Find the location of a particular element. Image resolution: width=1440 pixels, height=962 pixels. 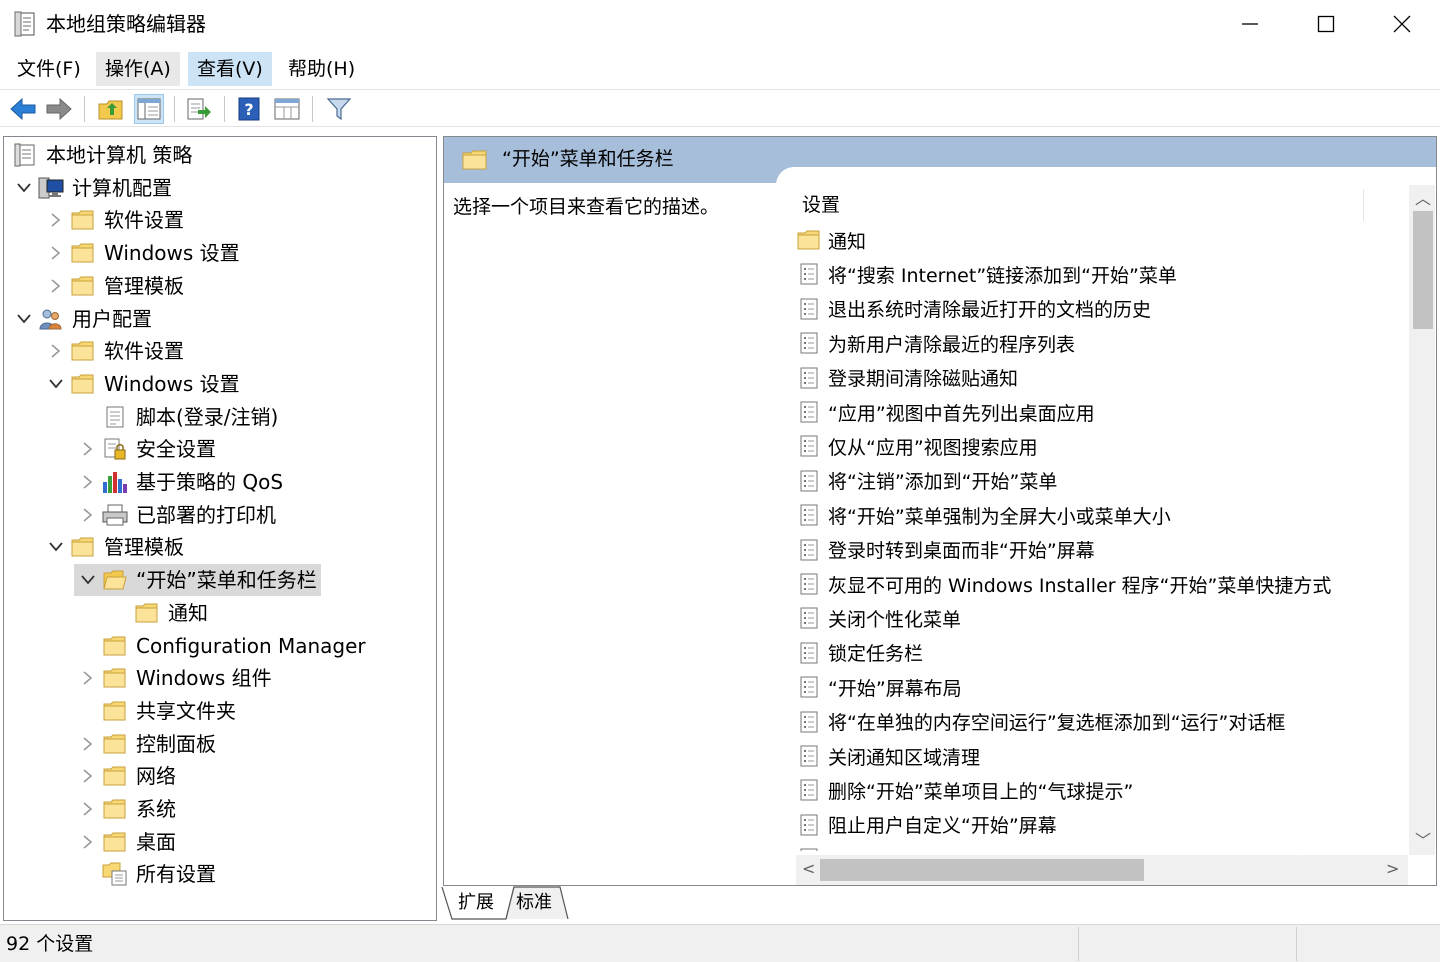

export-list-button is located at coordinates (199, 109).